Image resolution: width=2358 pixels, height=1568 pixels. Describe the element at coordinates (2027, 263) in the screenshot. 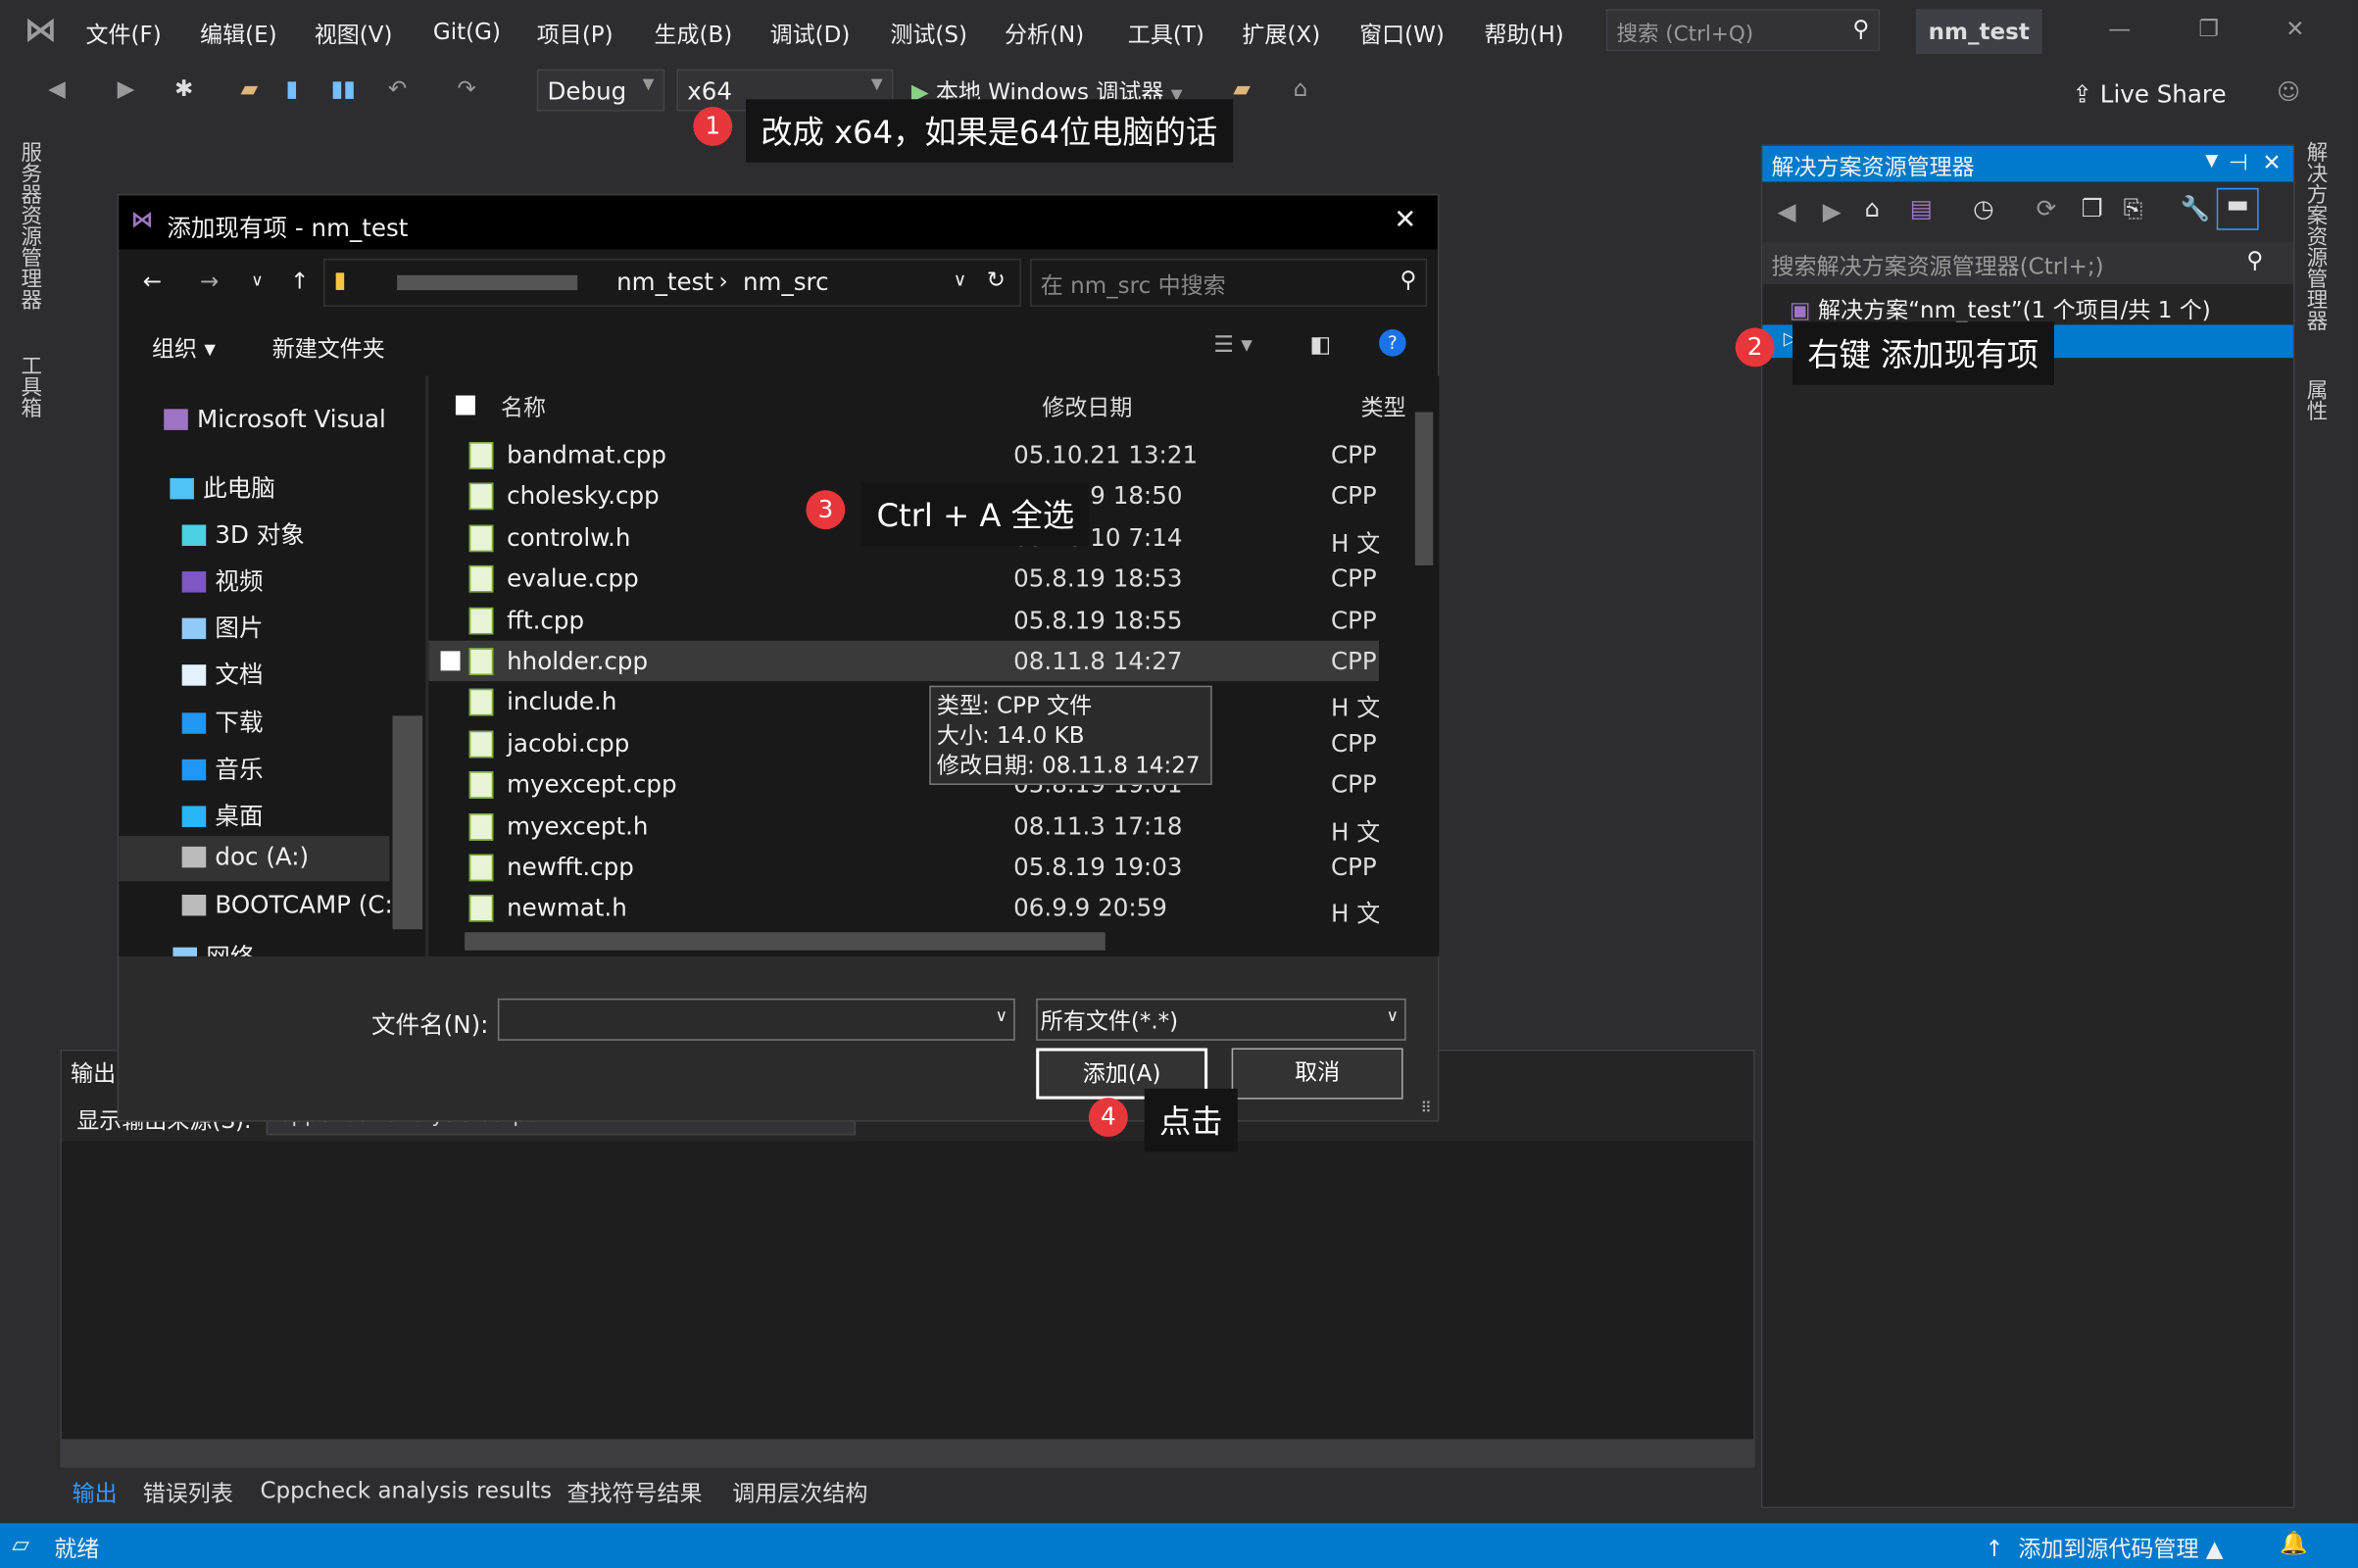

I see `solution-search-input: 搜索解决方案资源管理器(Ctrl+;) ⚲` at that location.